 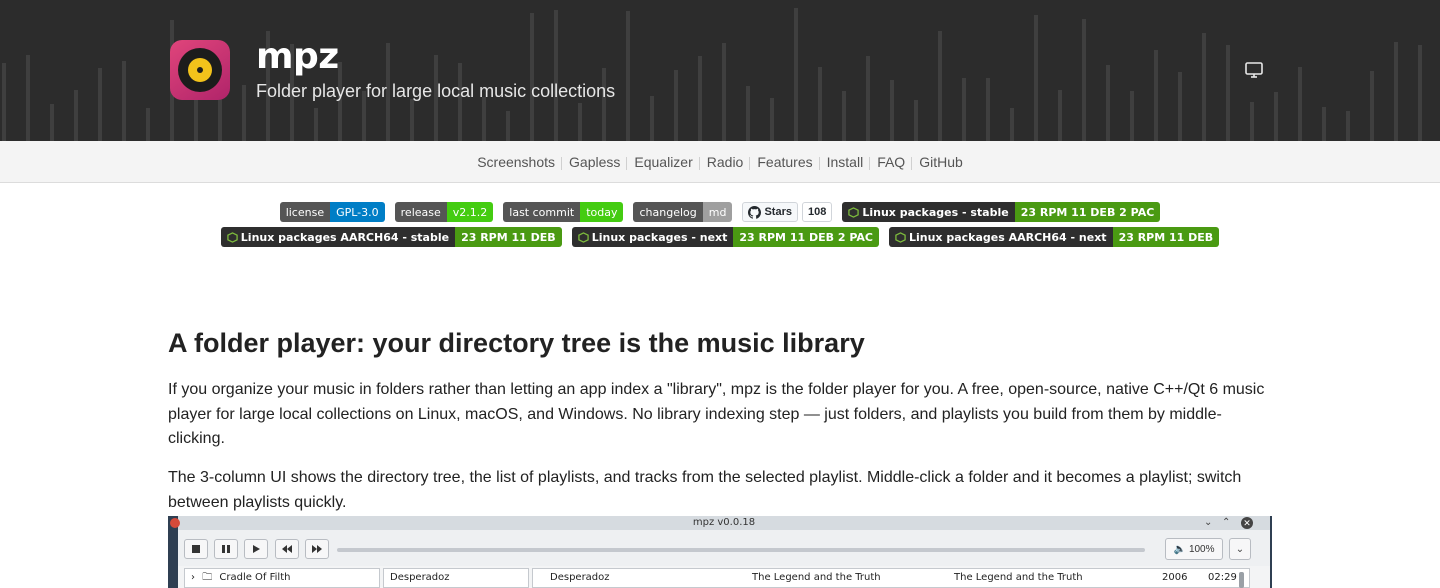 What do you see at coordinates (784, 162) in the screenshot?
I see `nav-link-features: Features` at bounding box center [784, 162].